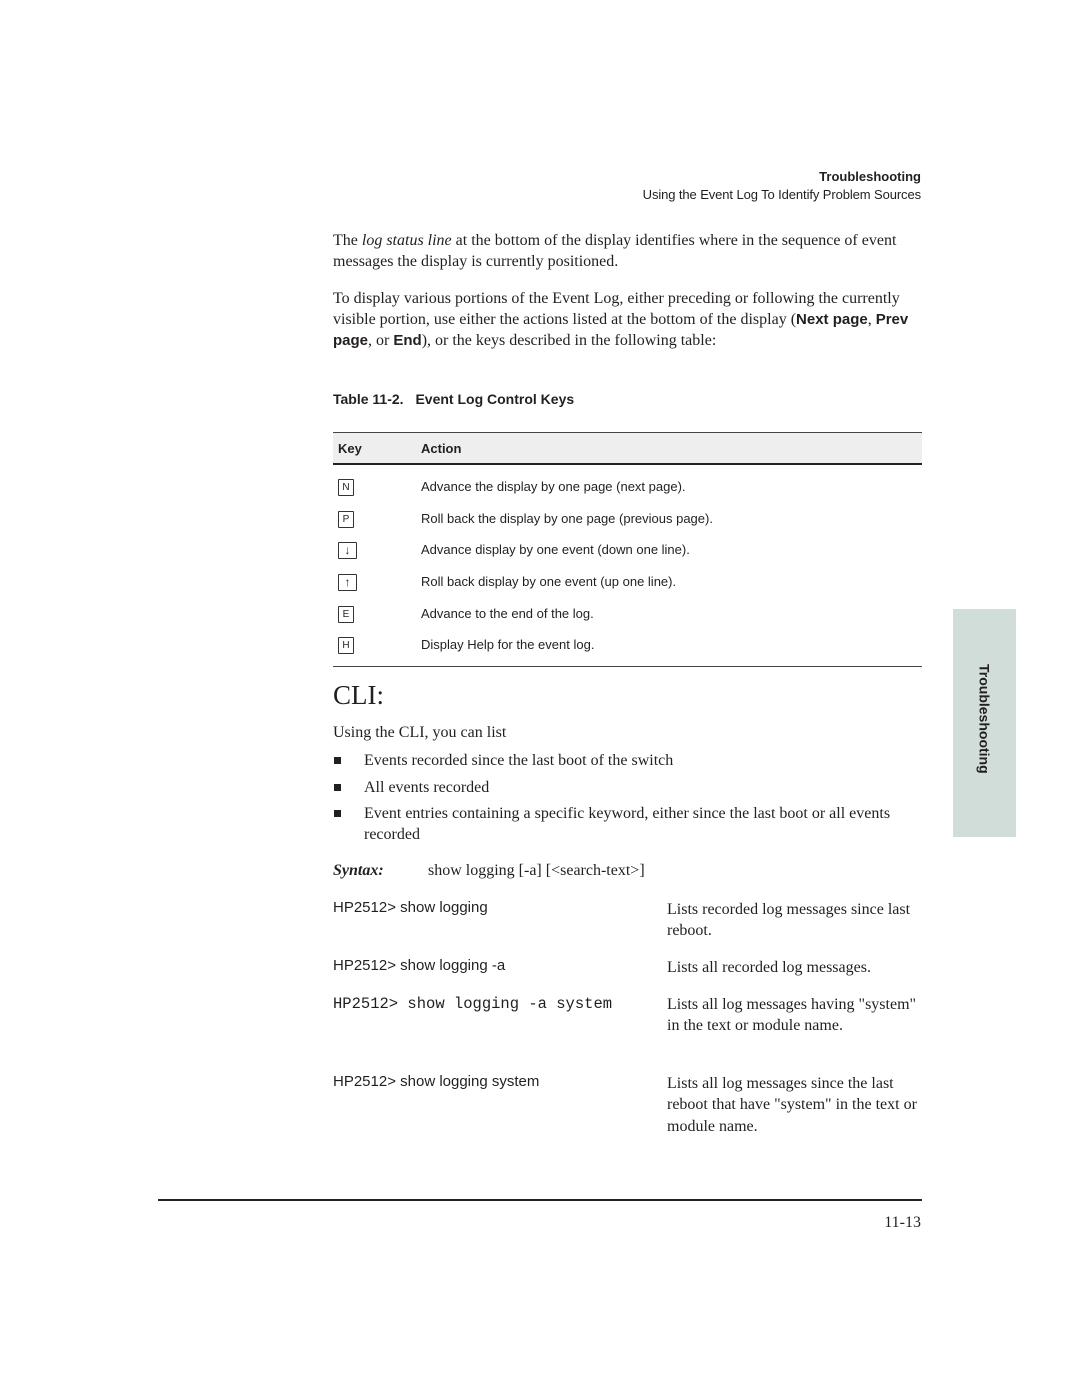 This screenshot has height=1397, width=1080. I want to click on syntax-line: Syntax: show logging [-a] [<search-text>], so click(489, 871).